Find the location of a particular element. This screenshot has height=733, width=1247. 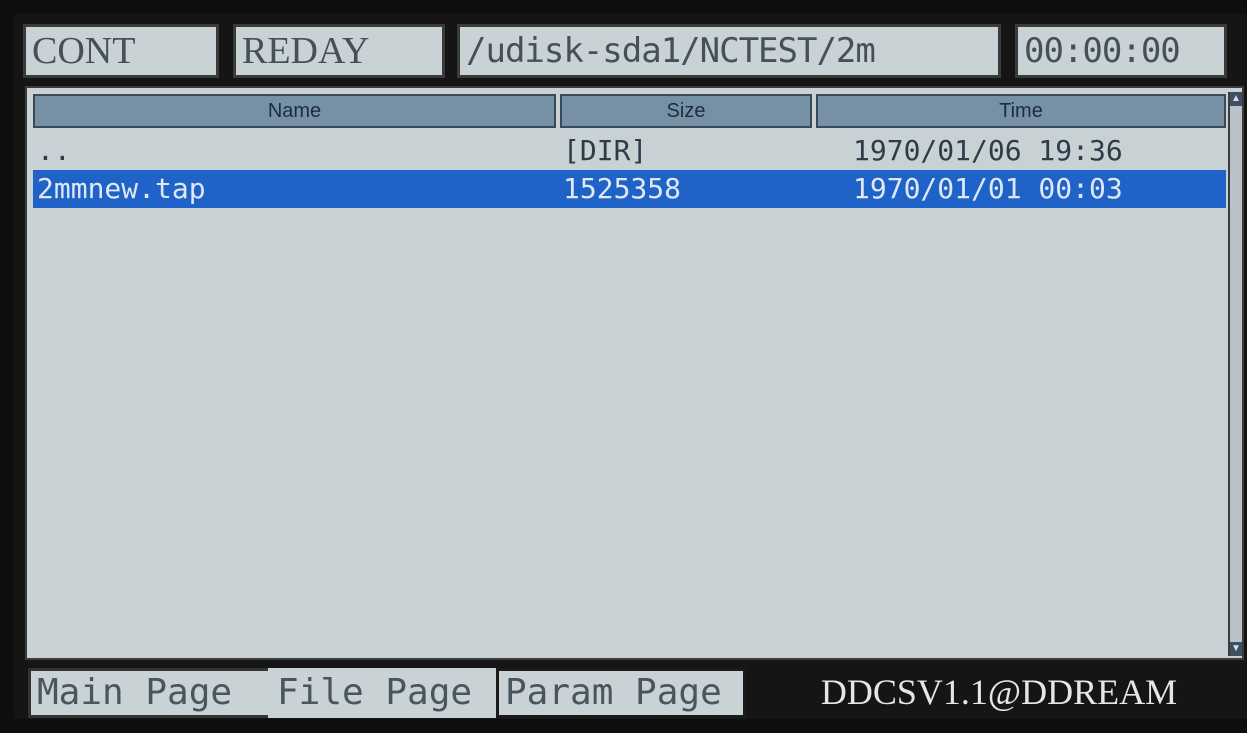

file-list-scrollbar: ▲ ▼ is located at coordinates (1235, 374).